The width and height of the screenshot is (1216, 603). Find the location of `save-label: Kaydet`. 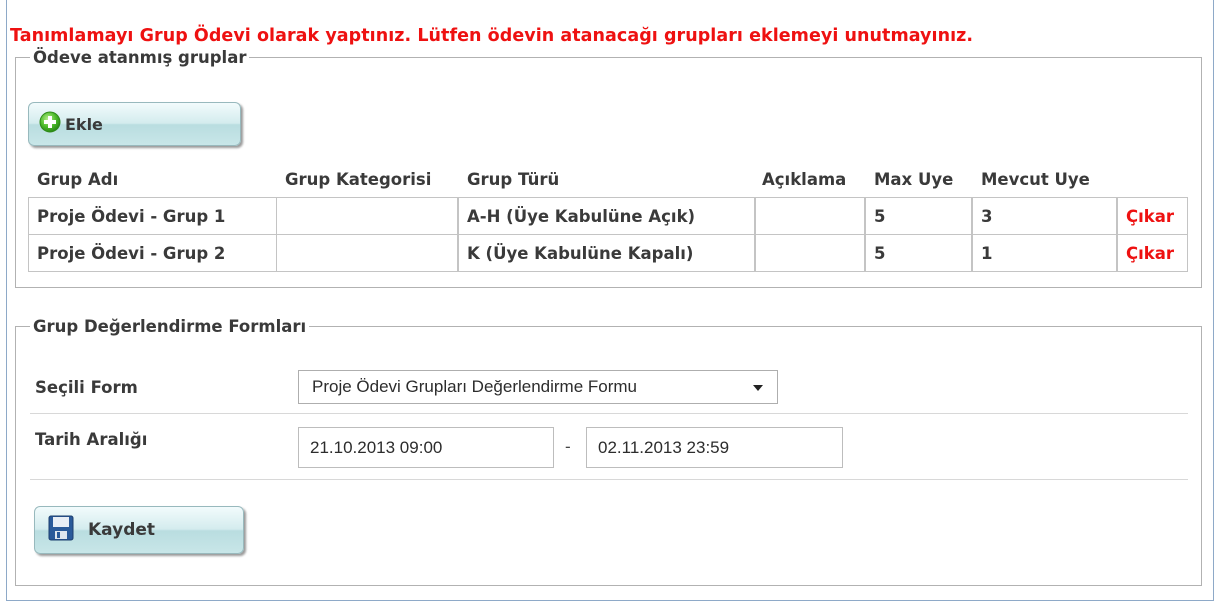

save-label: Kaydet is located at coordinates (122, 530).